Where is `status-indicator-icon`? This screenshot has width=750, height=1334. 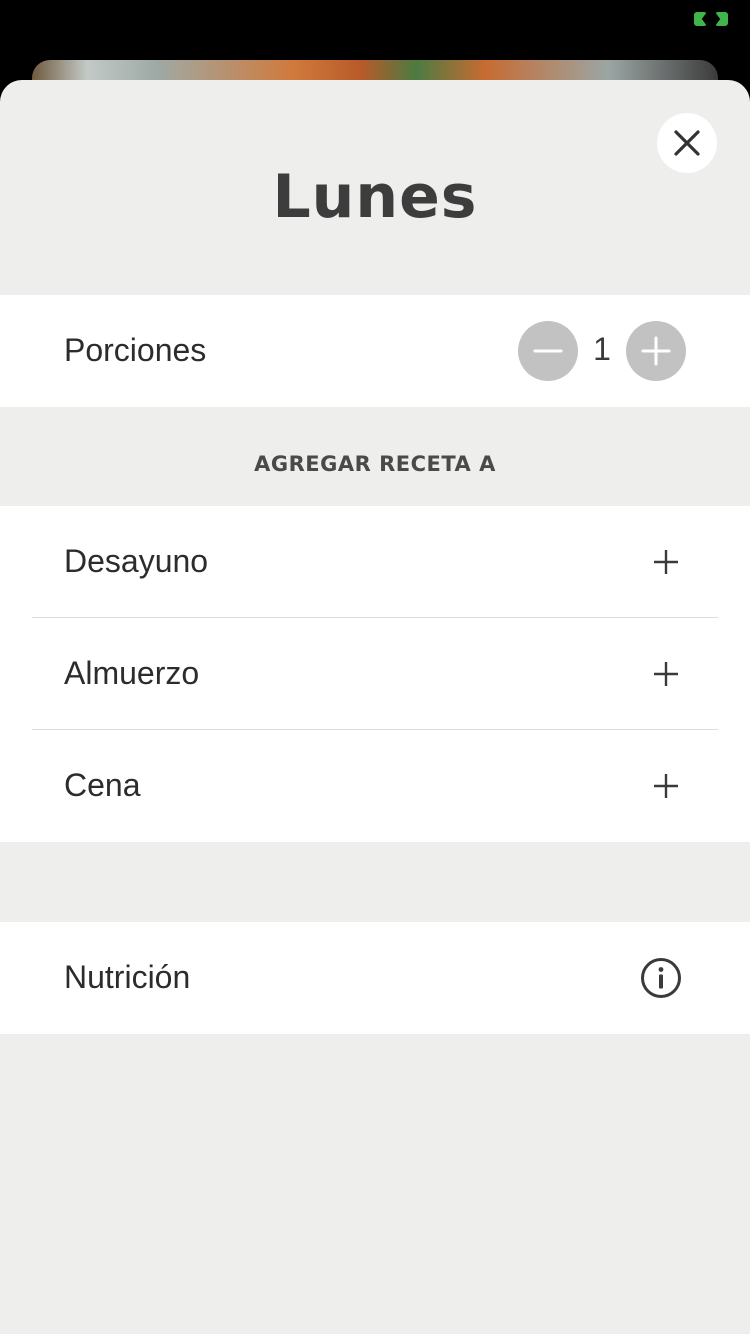
status-indicator-icon is located at coordinates (711, 20).